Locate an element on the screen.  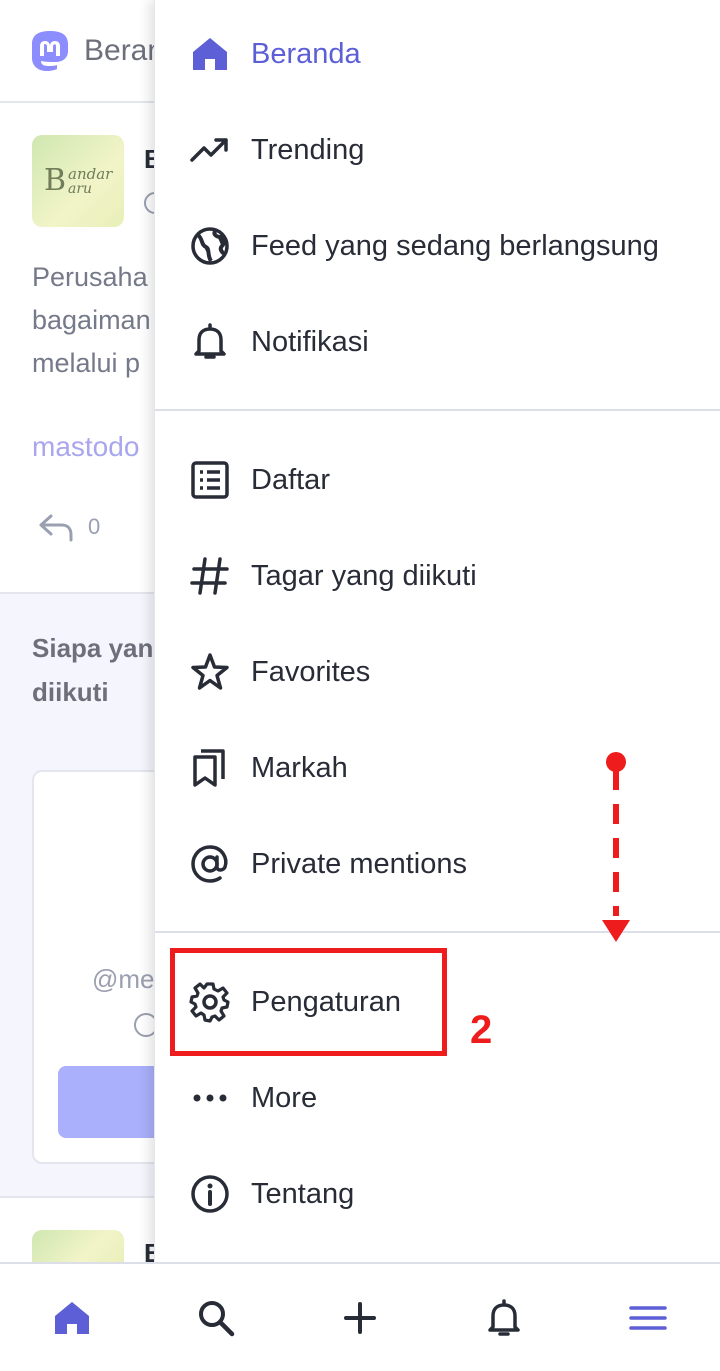
search-icon is located at coordinates (217, 1319).